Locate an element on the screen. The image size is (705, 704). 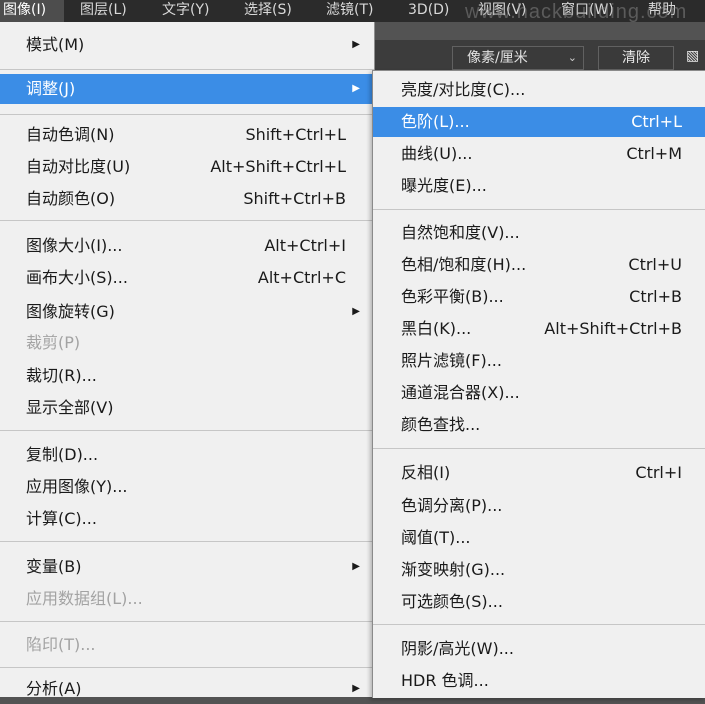
menu-filter: 滤镜(T) is located at coordinates (349, 11).